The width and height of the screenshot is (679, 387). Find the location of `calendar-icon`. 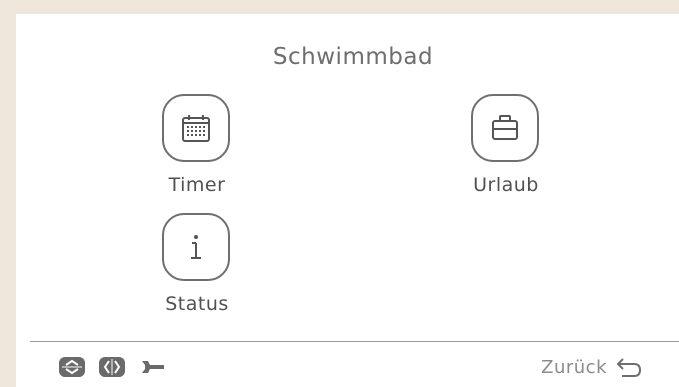

calendar-icon is located at coordinates (196, 128).